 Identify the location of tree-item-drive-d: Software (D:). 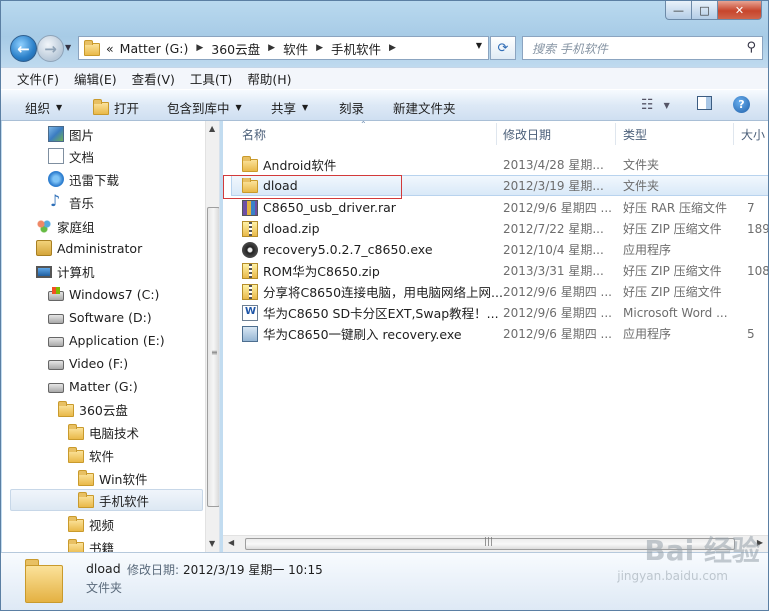
(100, 317).